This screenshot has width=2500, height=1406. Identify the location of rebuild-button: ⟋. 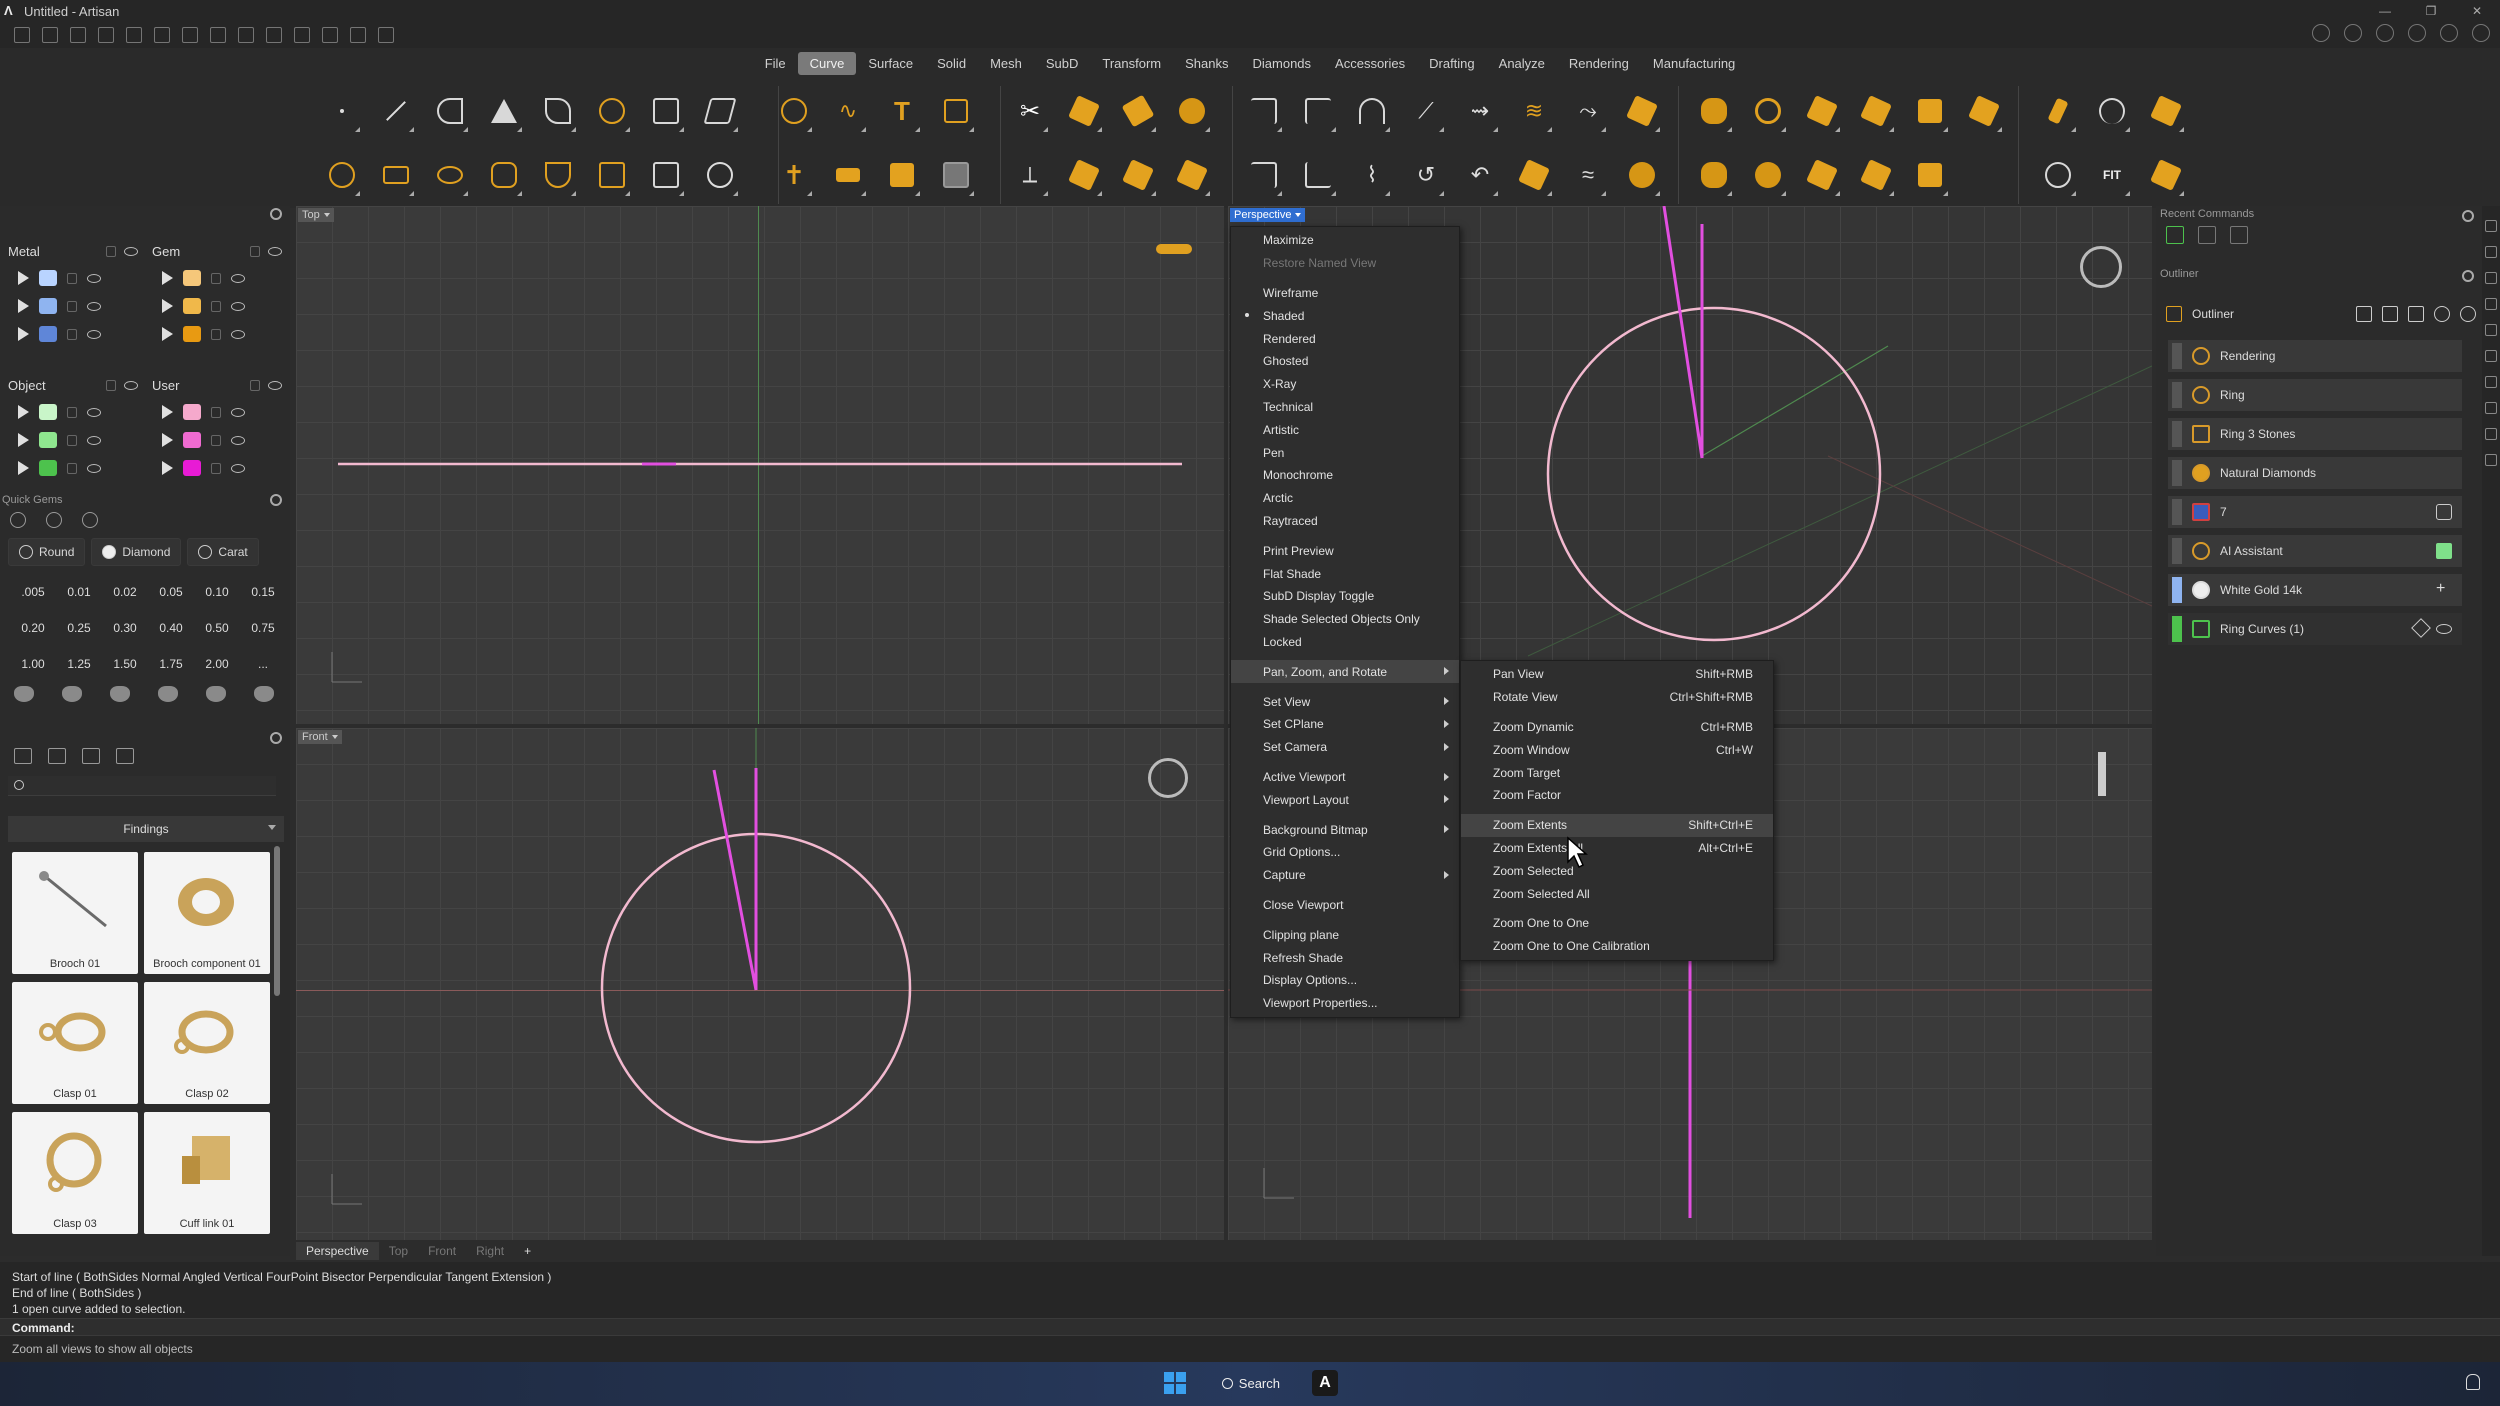
(1426, 111).